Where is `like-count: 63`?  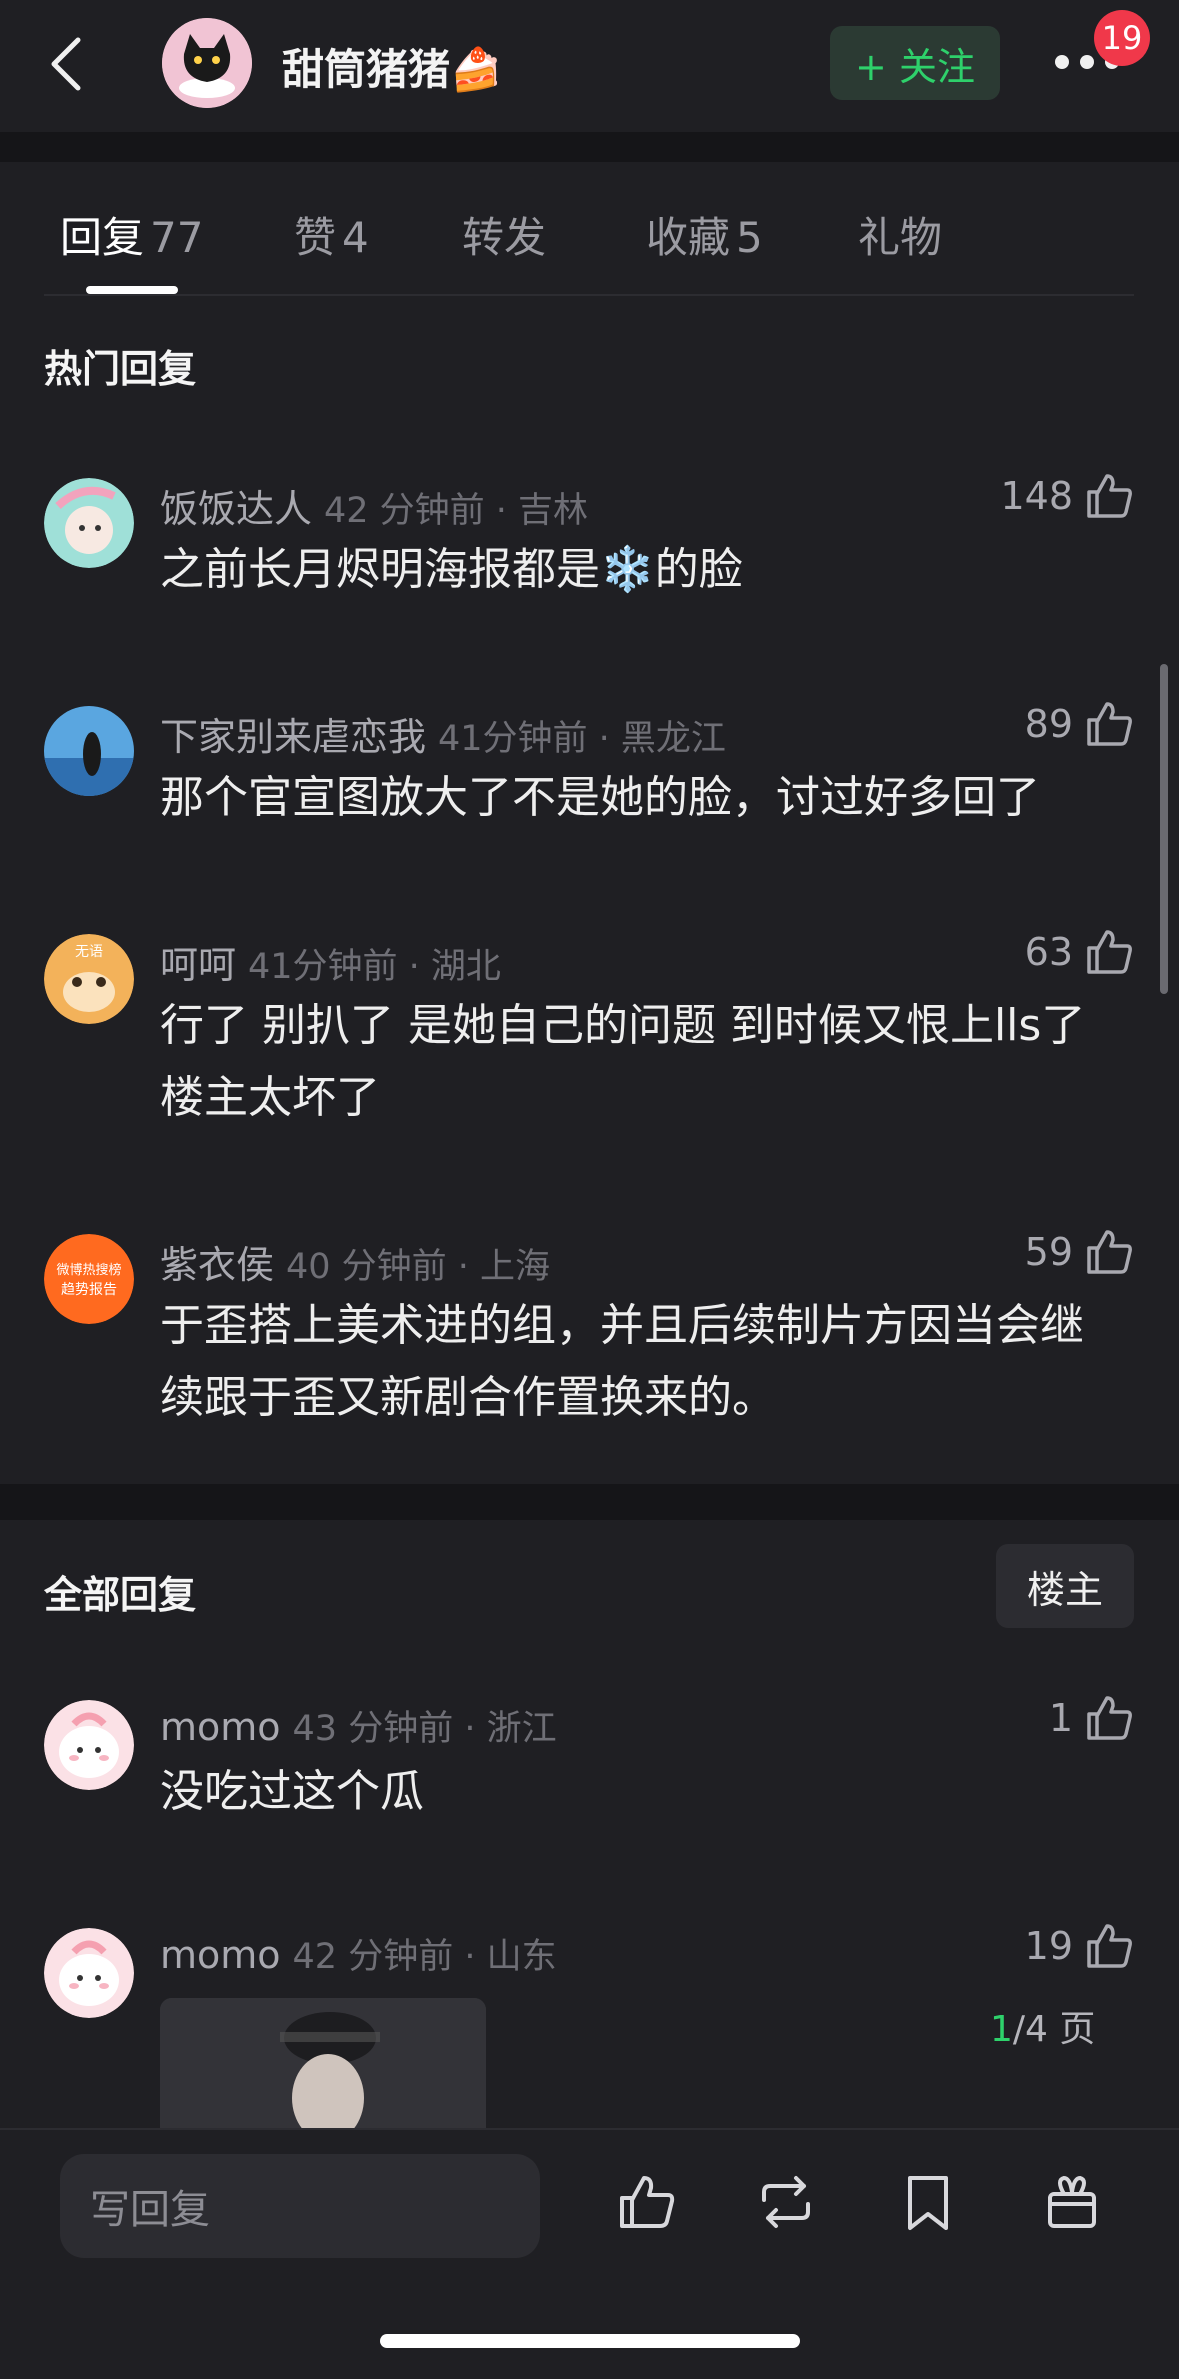 like-count: 63 is located at coordinates (1048, 952).